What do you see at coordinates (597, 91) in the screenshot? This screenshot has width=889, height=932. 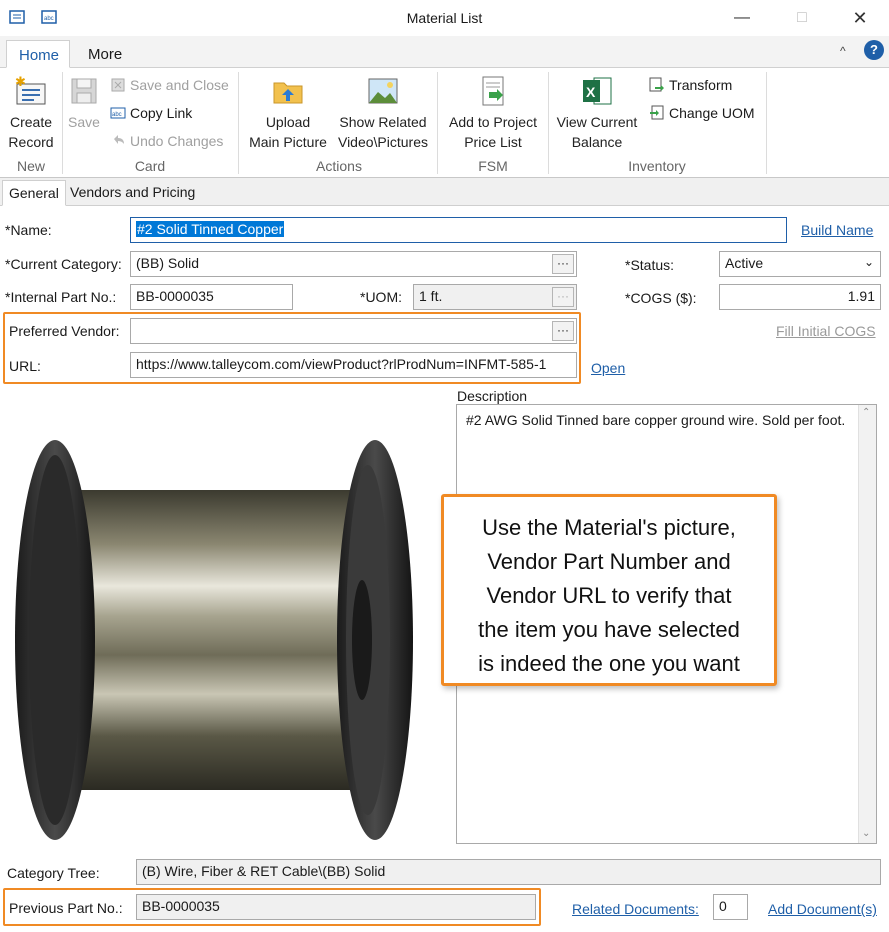 I see `excel-icon: X` at bounding box center [597, 91].